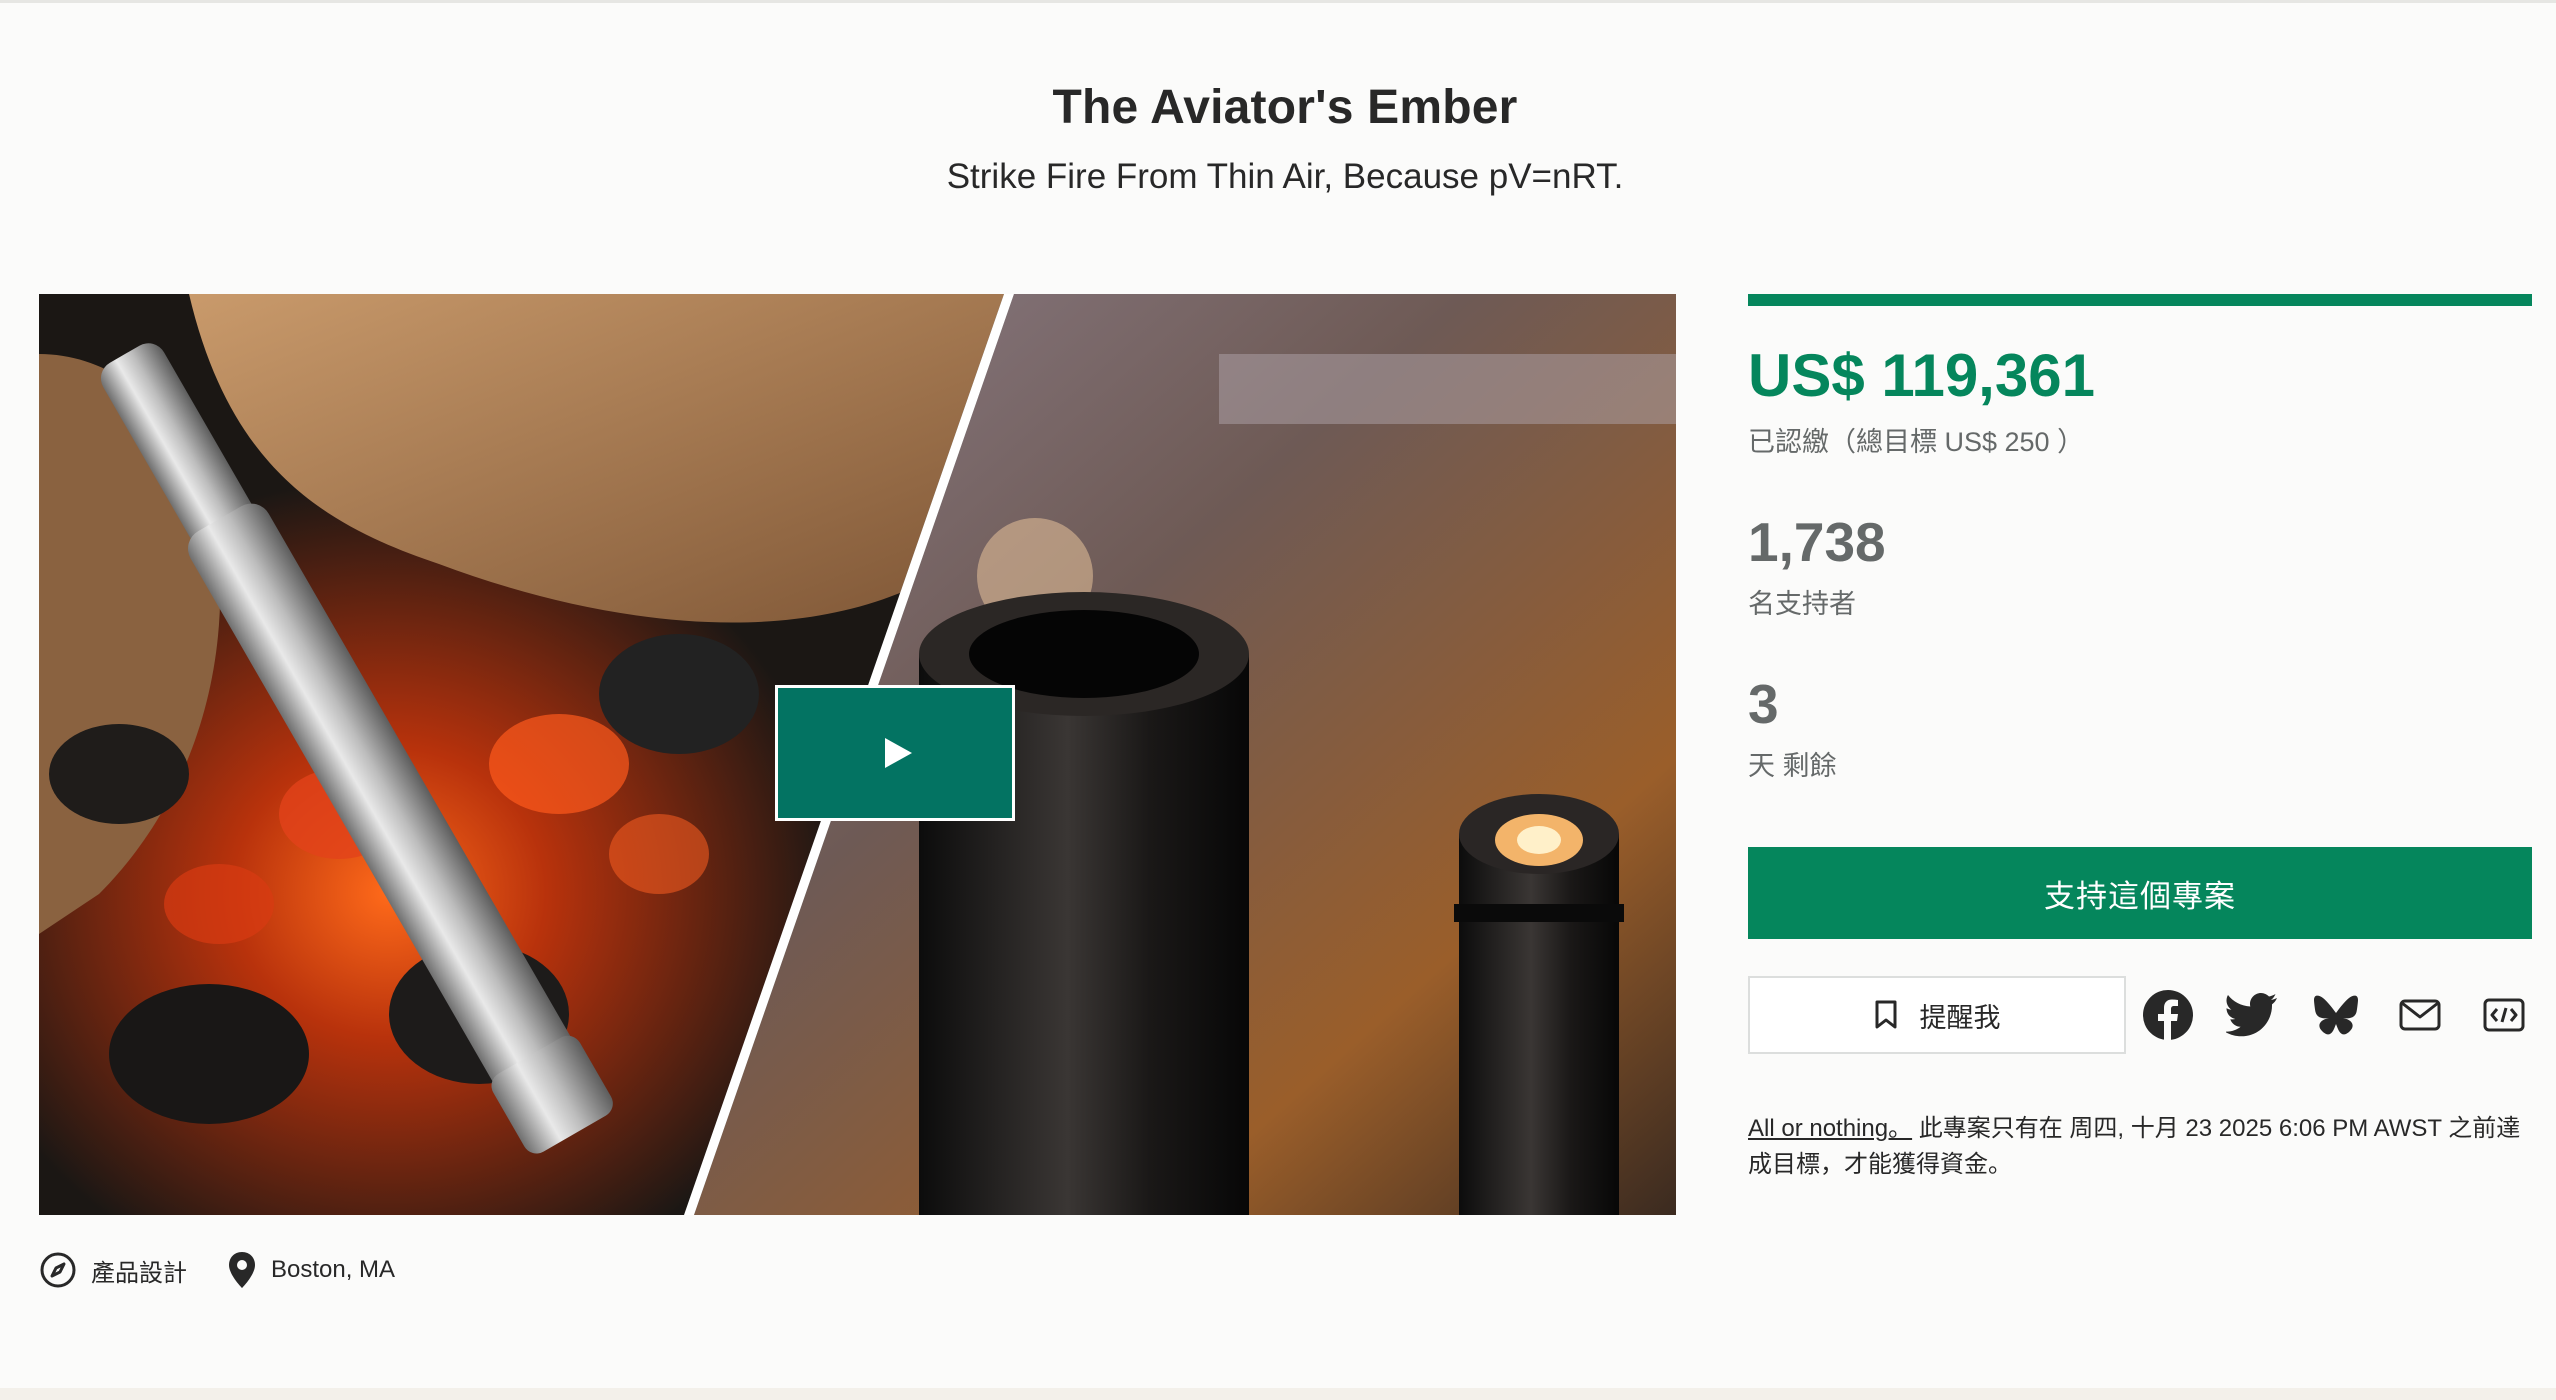  What do you see at coordinates (1792, 766) in the screenshot?
I see `days-left-caption: 天 剩餘` at bounding box center [1792, 766].